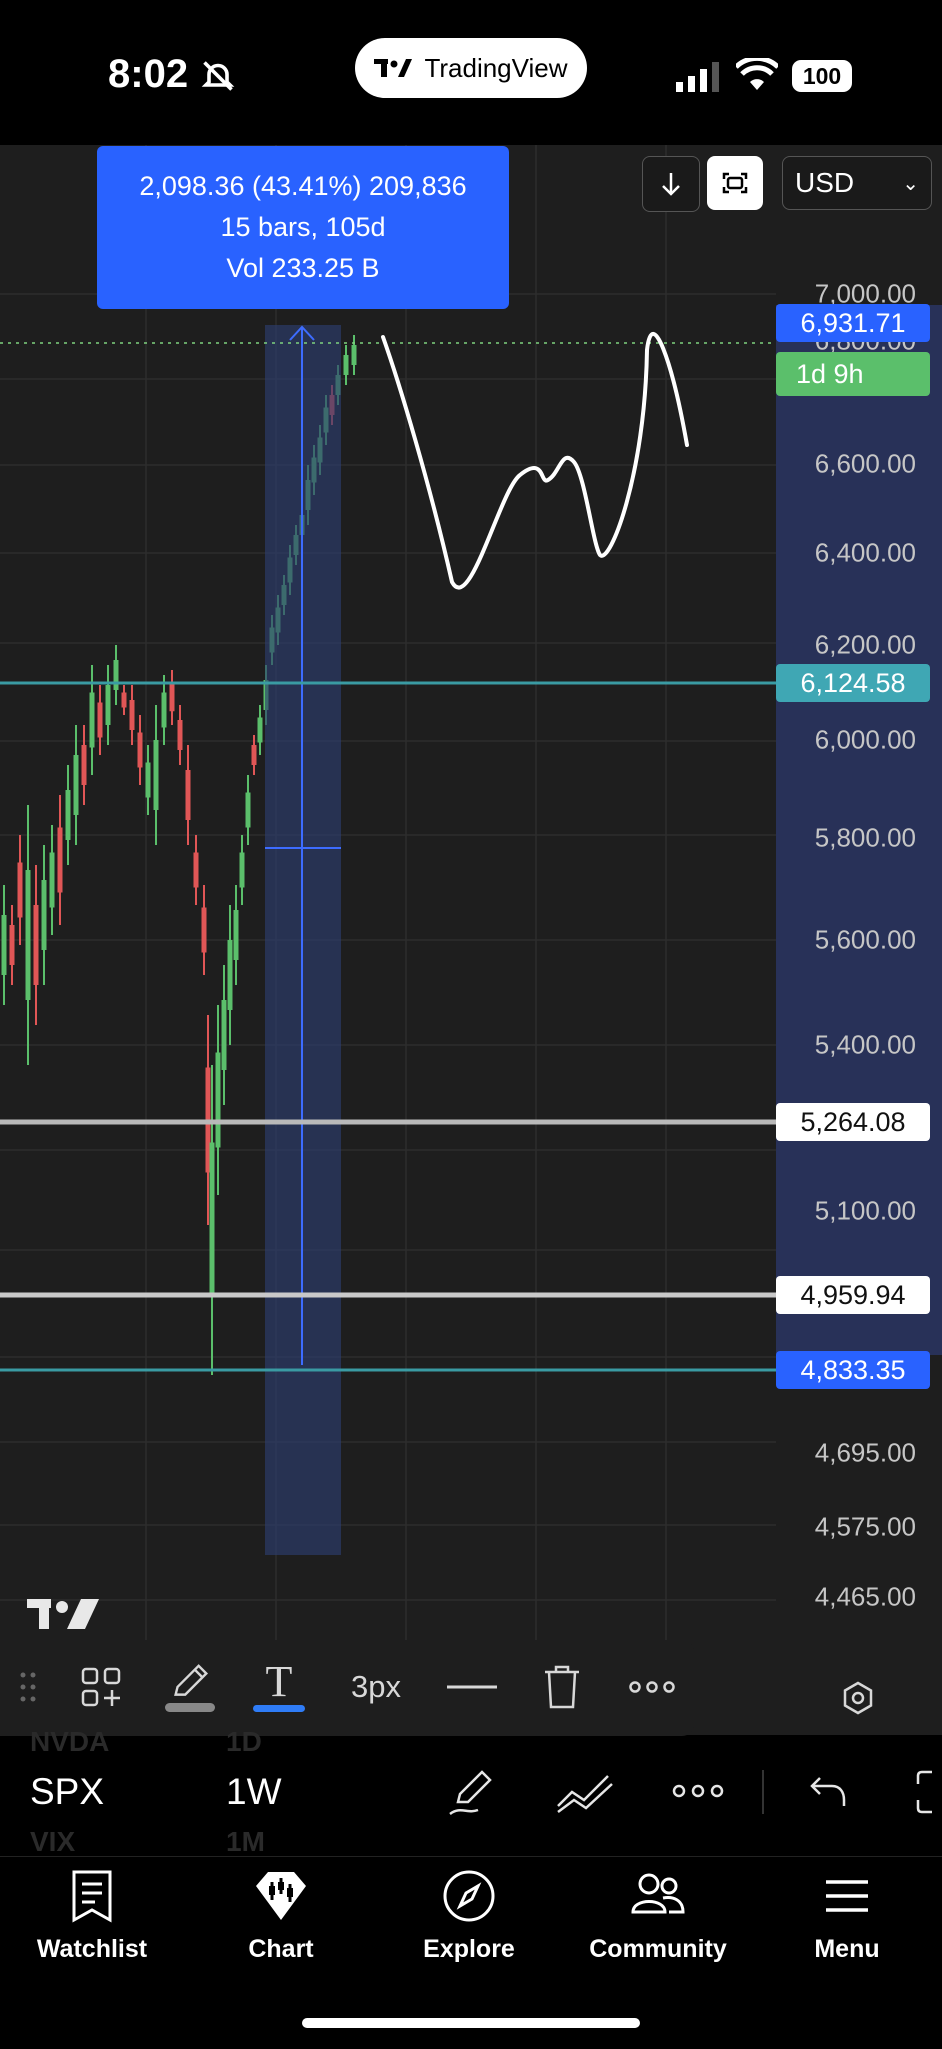 This screenshot has width=942, height=2049. Describe the element at coordinates (853, 1122) in the screenshot. I see `level-tag-2: 5,264.08` at that location.